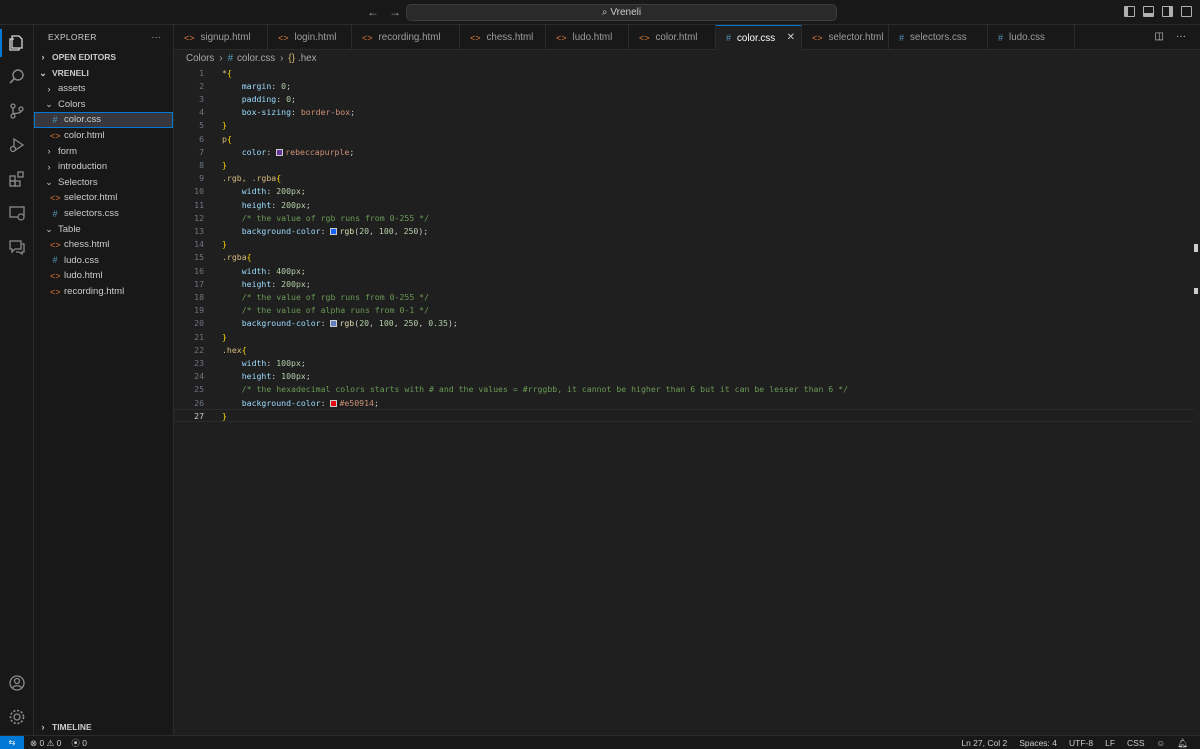 This screenshot has width=1200, height=749. I want to click on tree-file: # ludo.css, so click(103, 261).